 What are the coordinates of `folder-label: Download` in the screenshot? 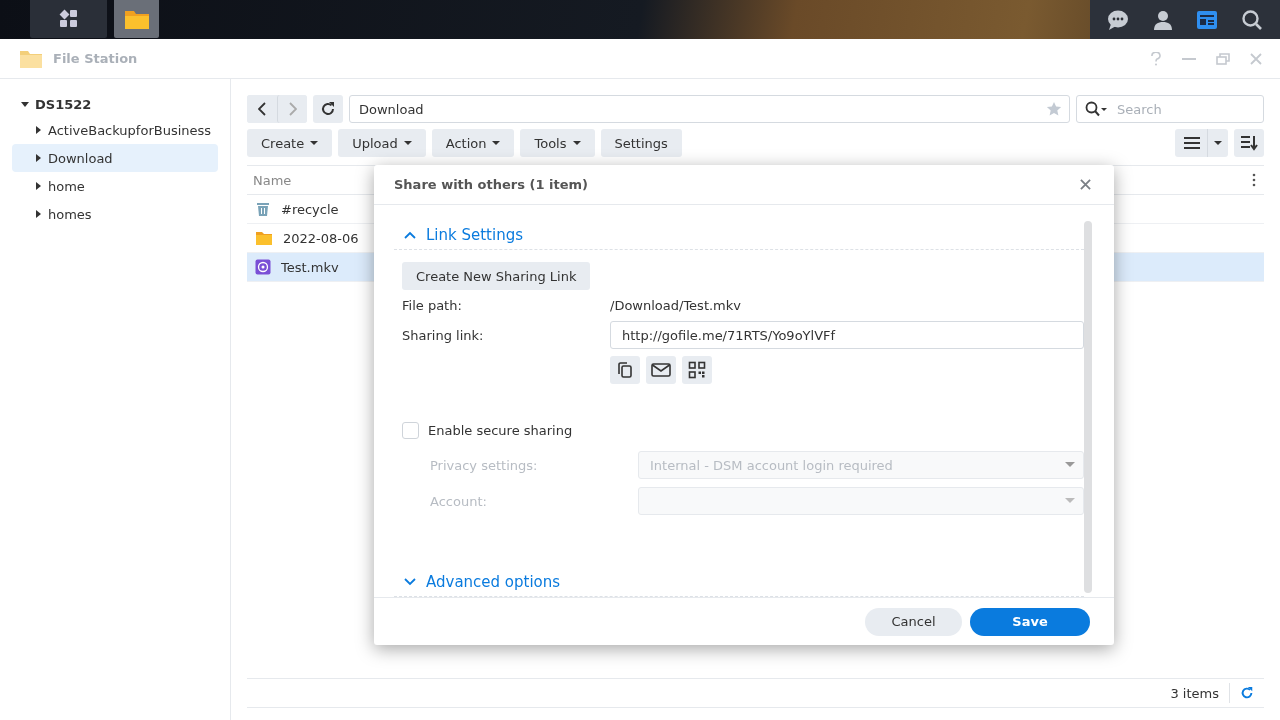 It's located at (80, 158).